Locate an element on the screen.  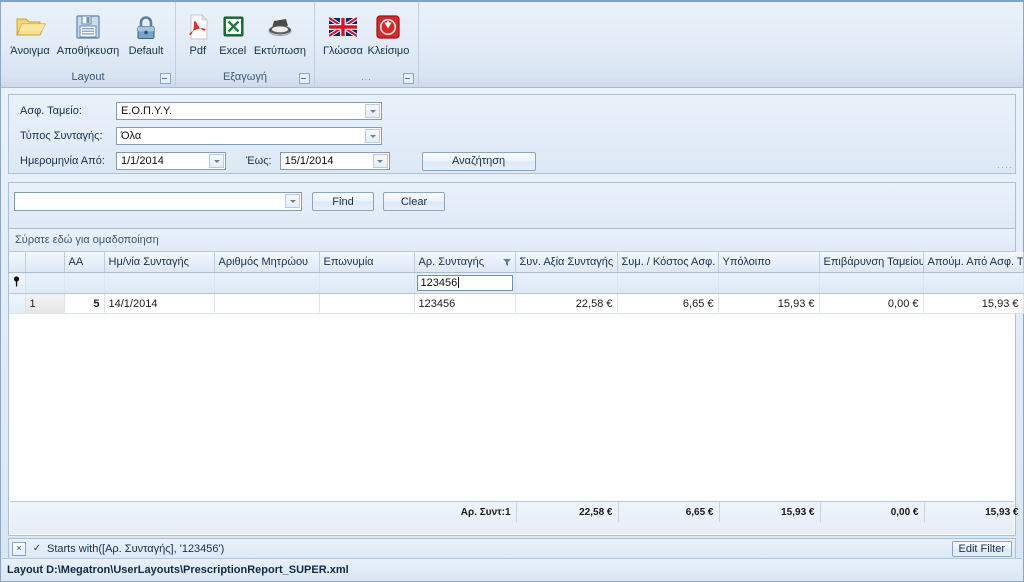
filter-enabled-checkbox: ✓ is located at coordinates (37, 549).